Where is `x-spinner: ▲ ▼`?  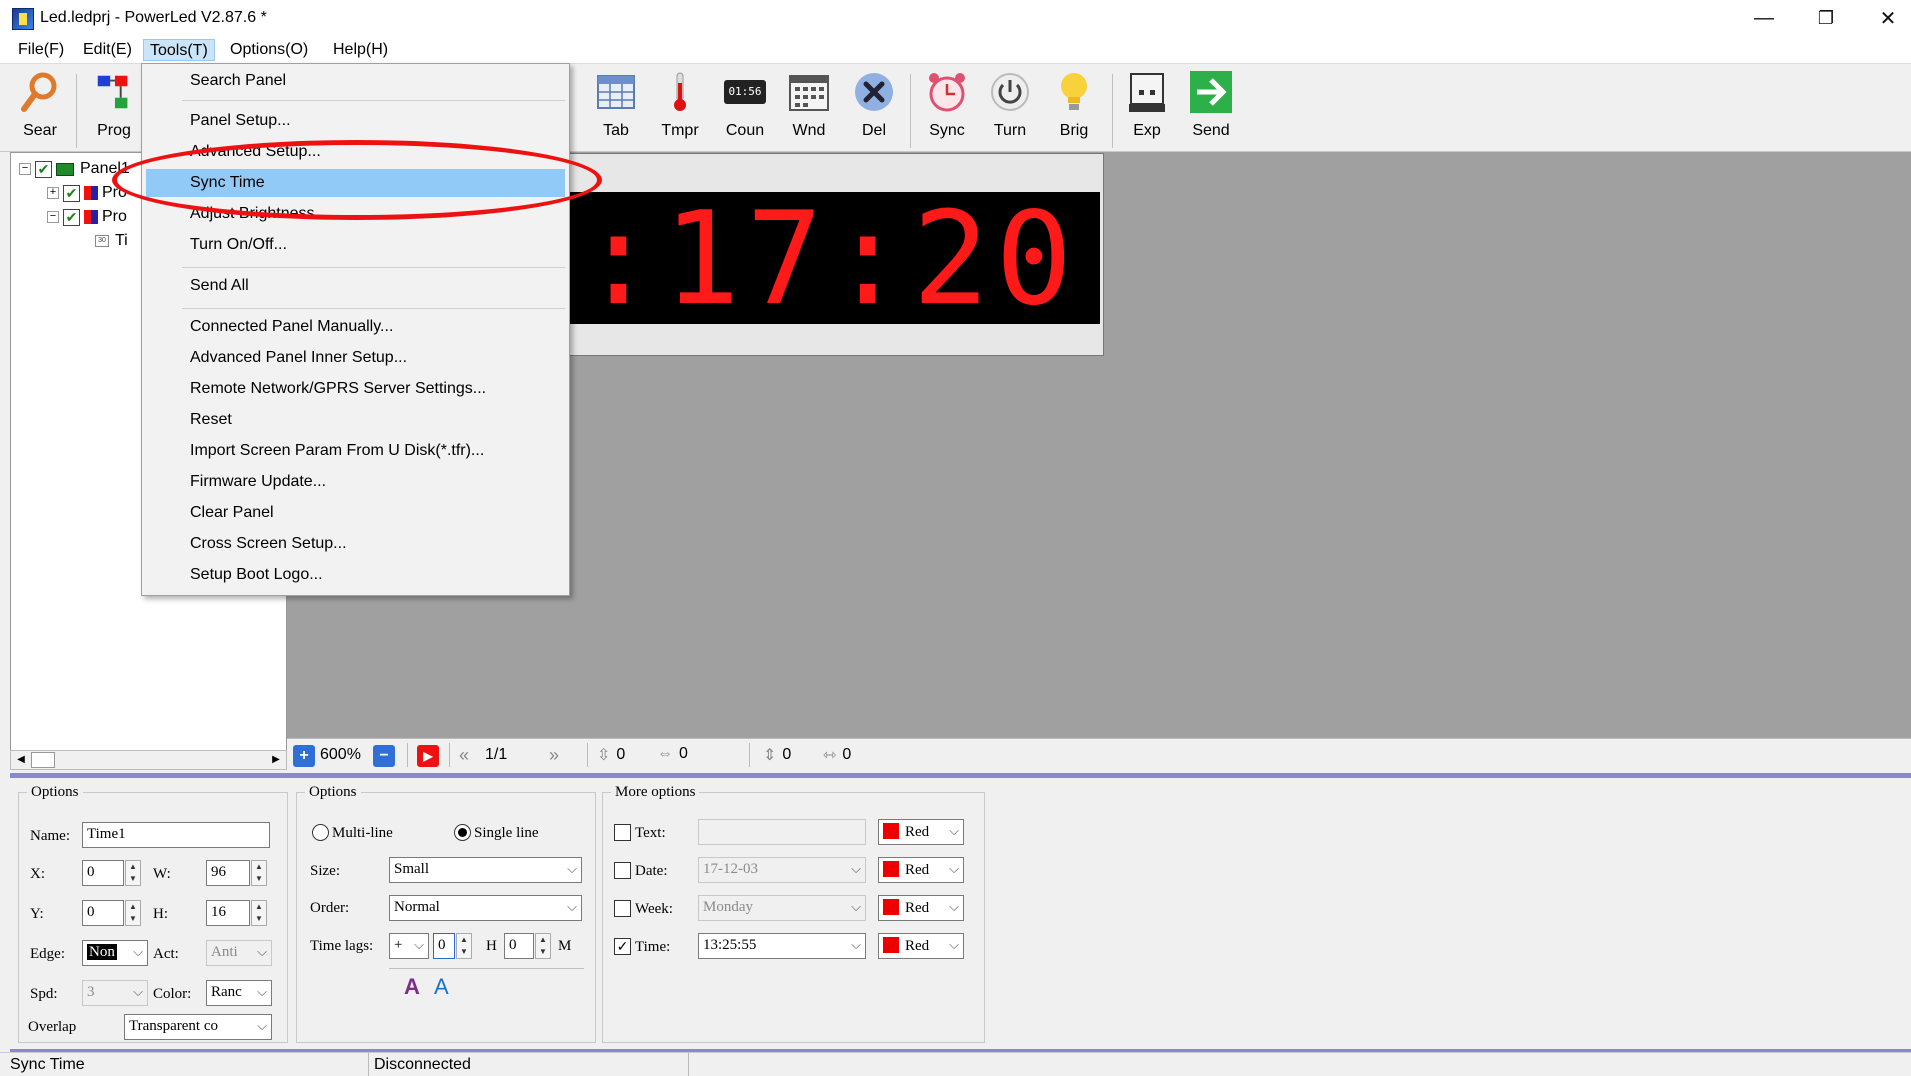 x-spinner: ▲ ▼ is located at coordinates (133, 873).